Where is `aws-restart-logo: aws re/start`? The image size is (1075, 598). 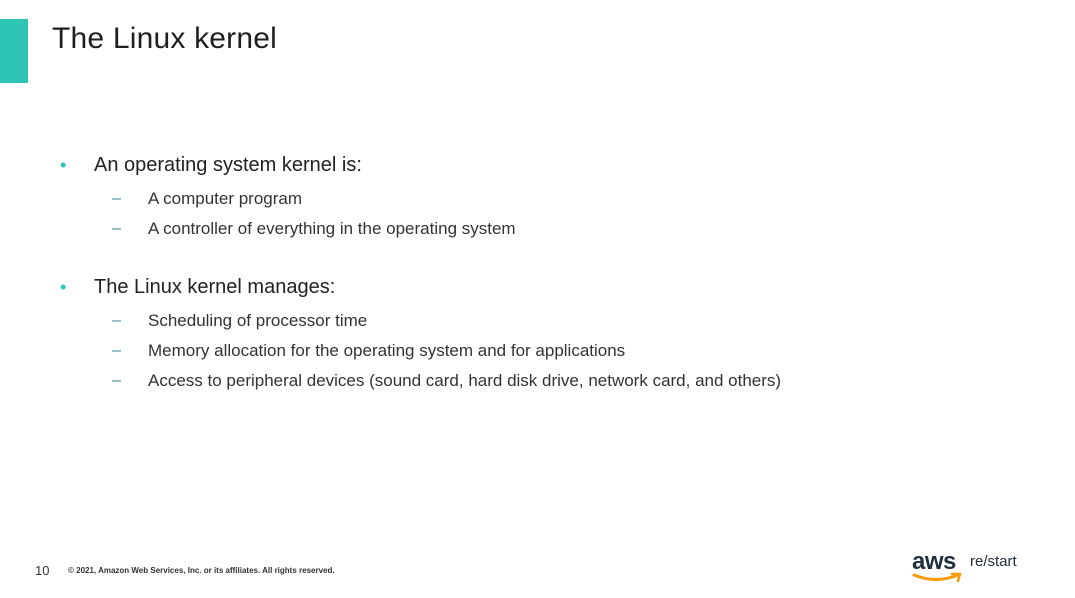
aws-restart-logo: aws re/start is located at coordinates (972, 568).